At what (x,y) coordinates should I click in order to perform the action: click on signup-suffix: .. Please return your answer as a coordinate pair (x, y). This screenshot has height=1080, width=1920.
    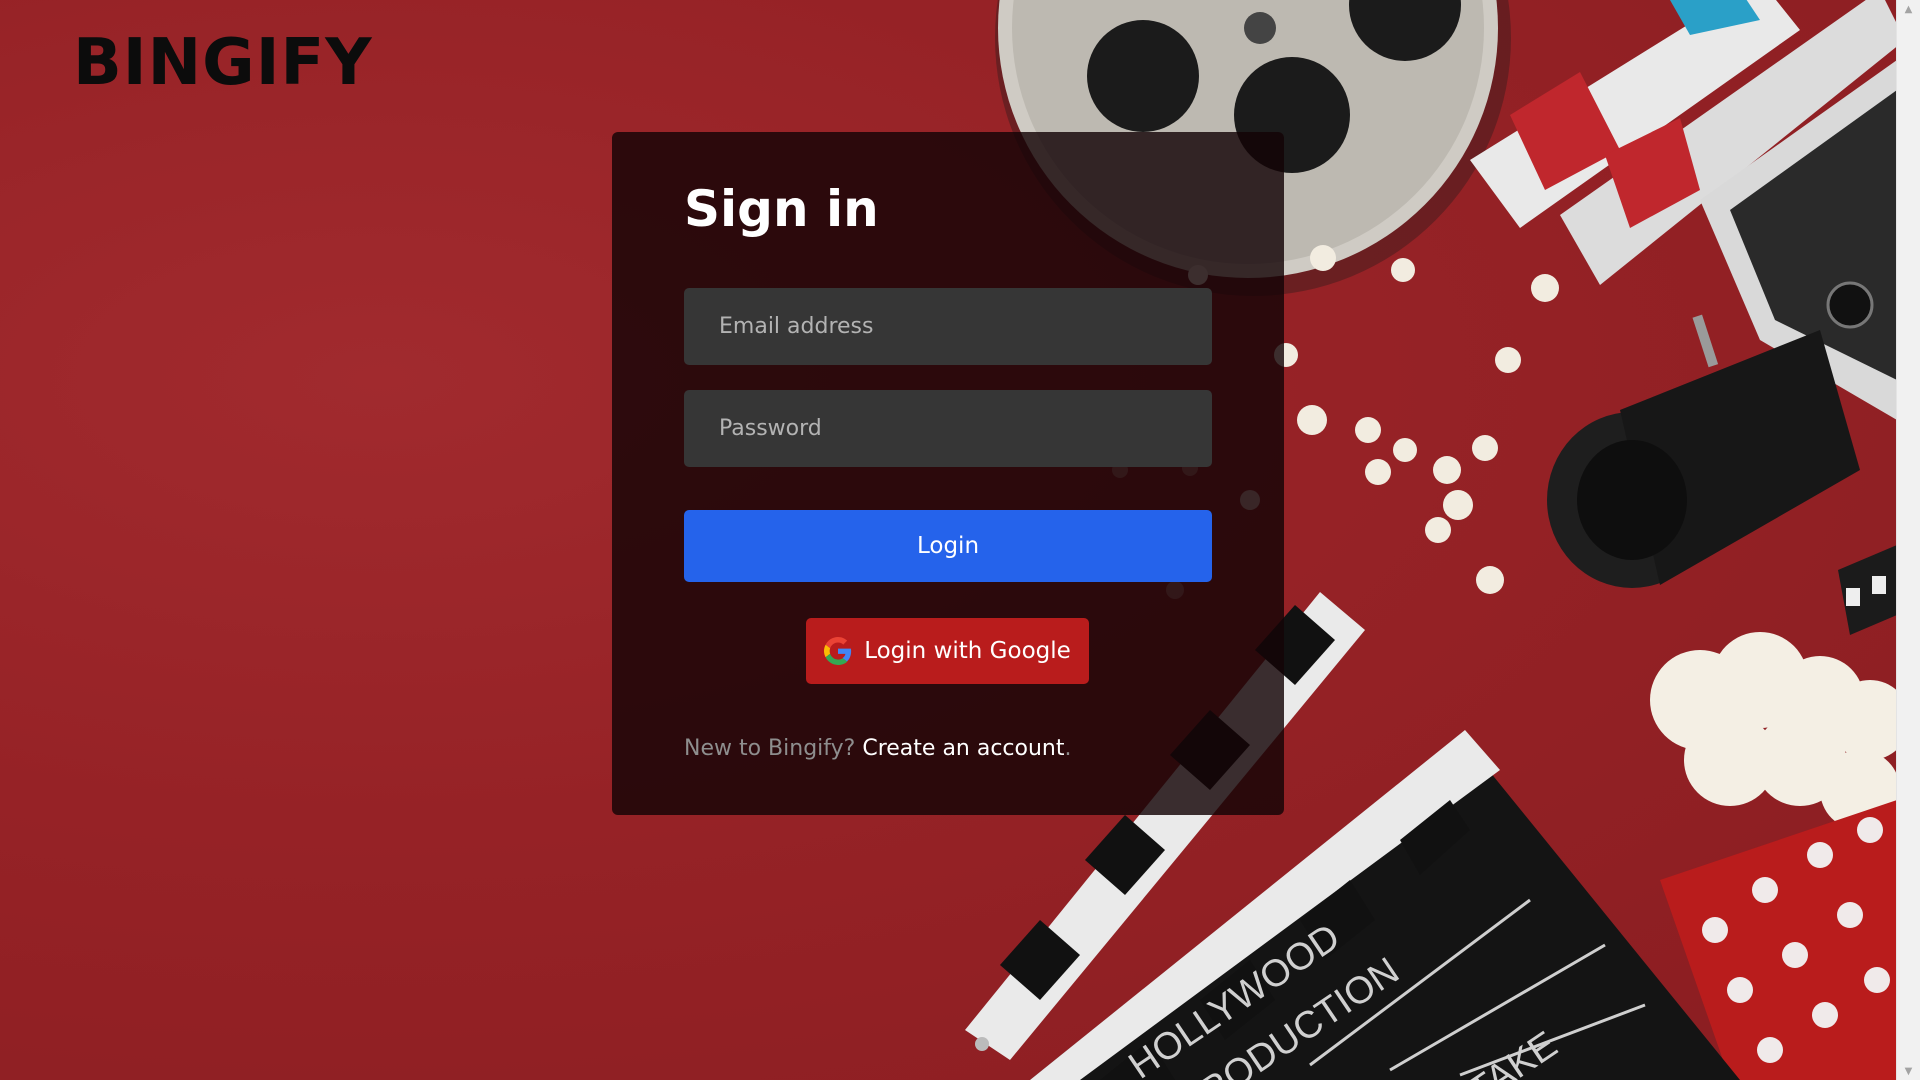
    Looking at the image, I should click on (1068, 748).